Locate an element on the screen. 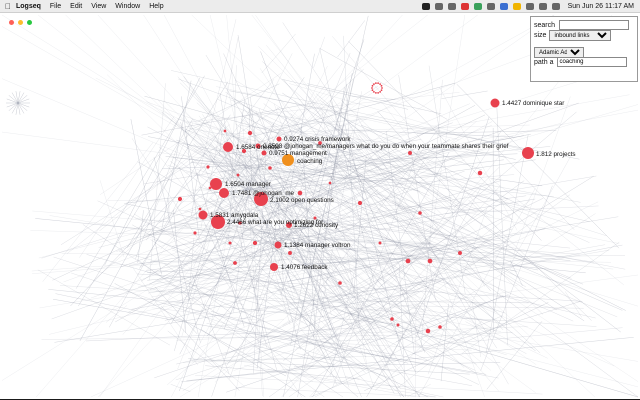  app-menu: Logseq is located at coordinates (28, 6).